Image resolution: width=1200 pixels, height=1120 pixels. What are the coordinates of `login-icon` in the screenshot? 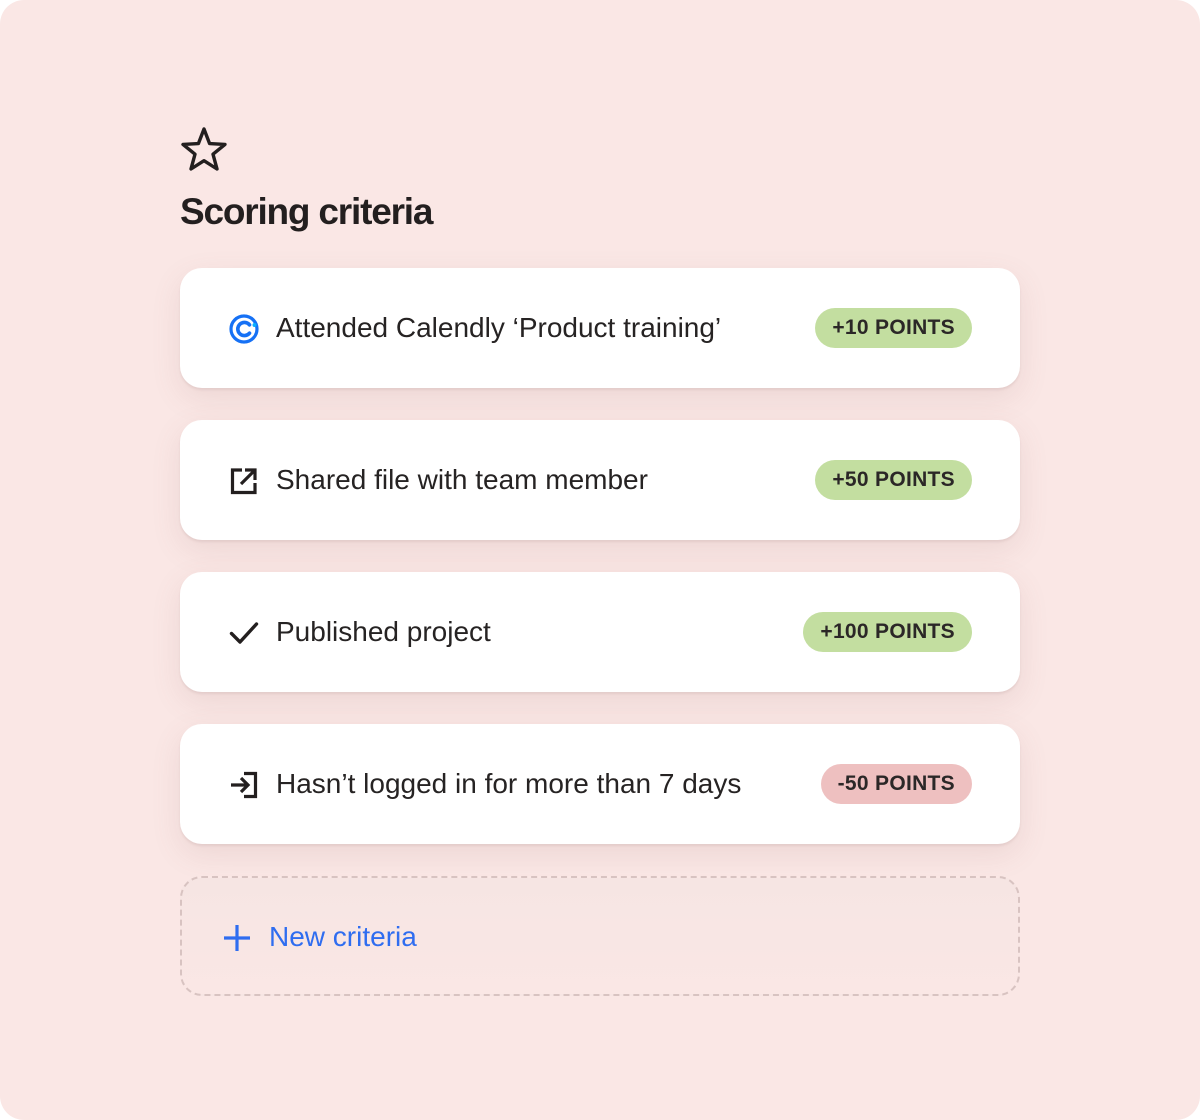 It's located at (244, 785).